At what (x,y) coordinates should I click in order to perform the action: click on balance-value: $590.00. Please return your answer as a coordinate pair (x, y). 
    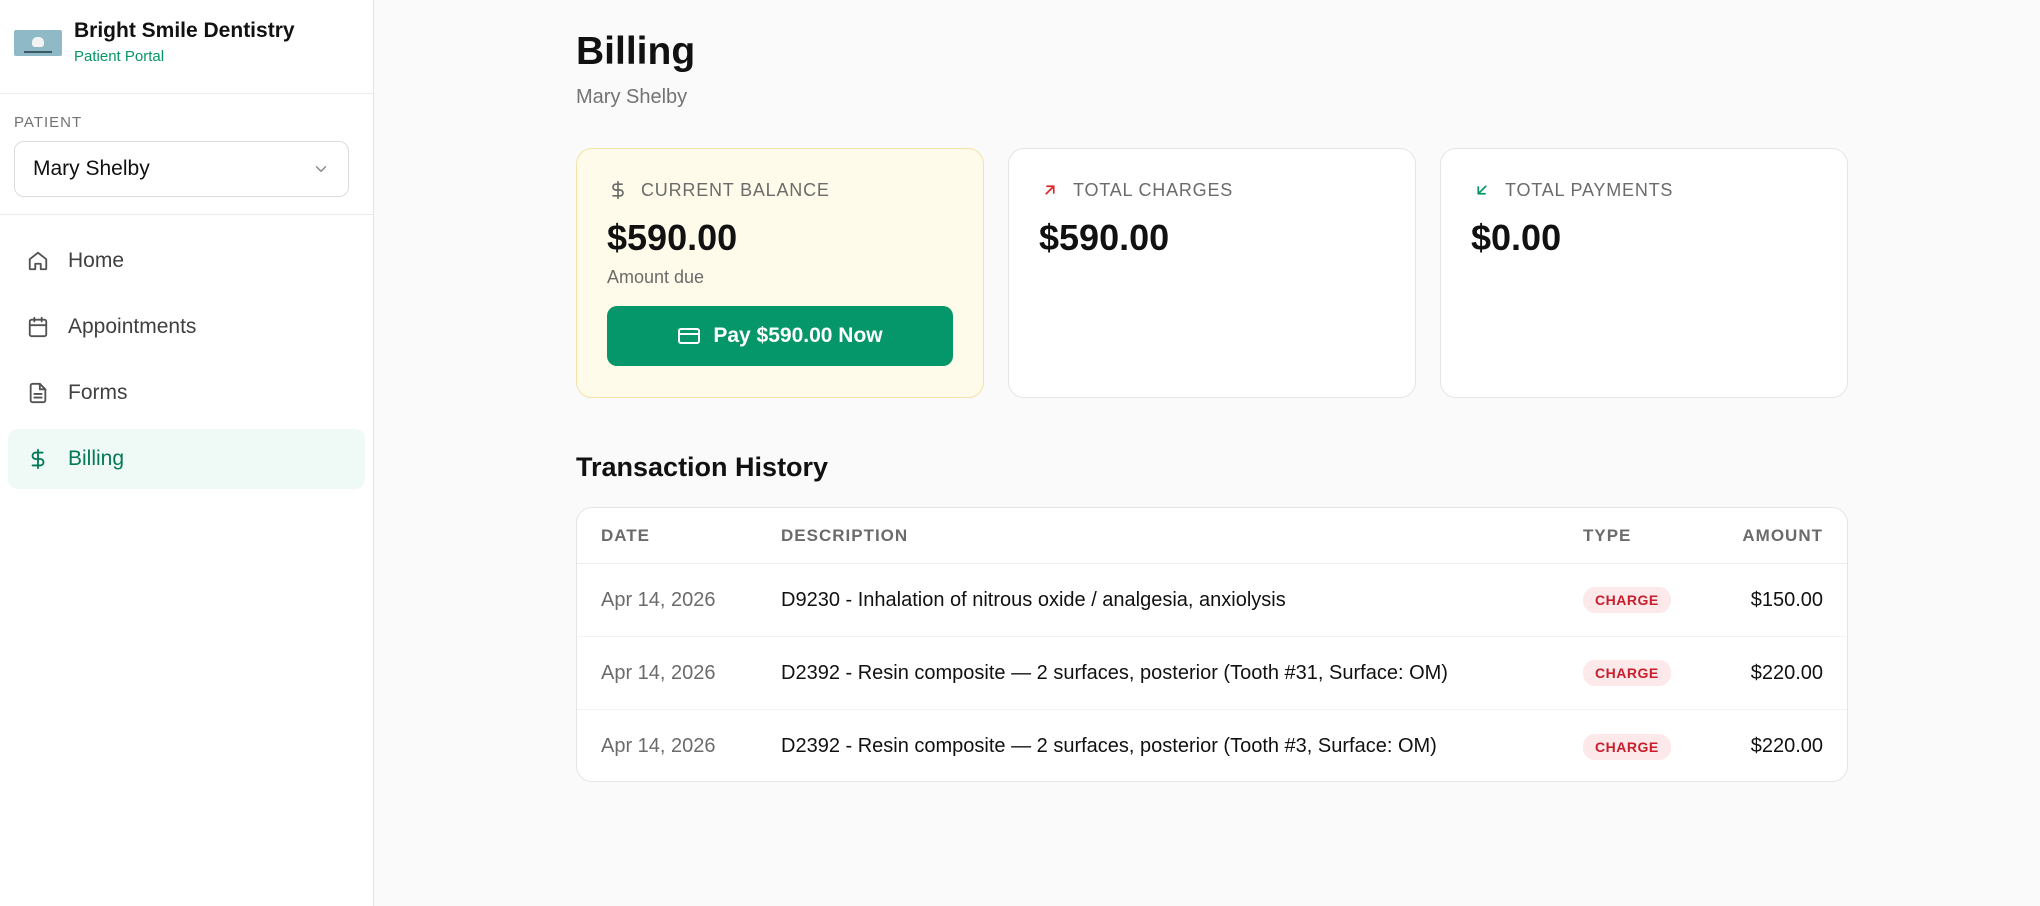
    Looking at the image, I should click on (672, 237).